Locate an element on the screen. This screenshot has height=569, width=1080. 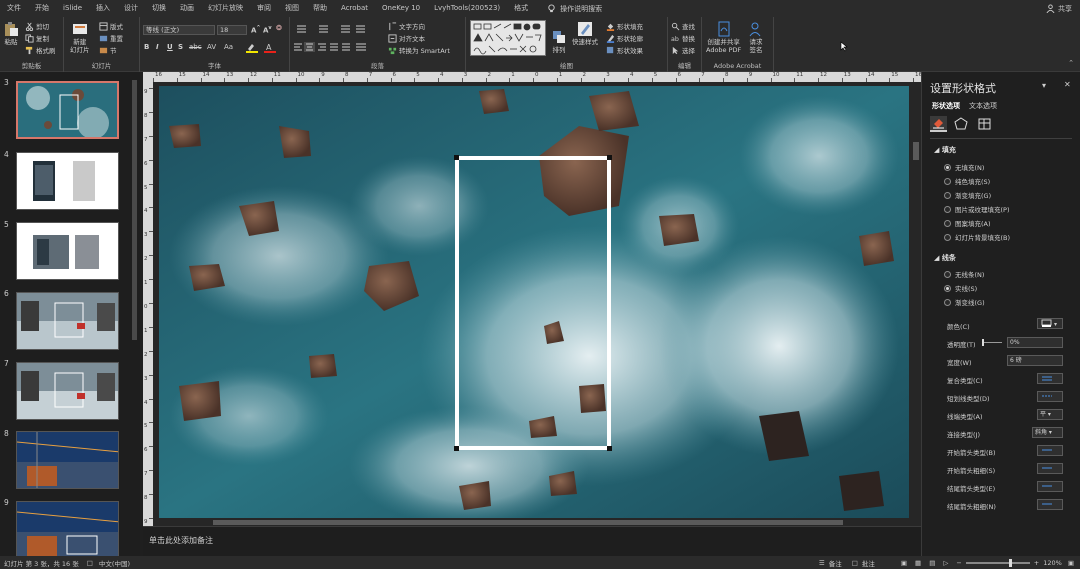
shape-outline-button: 形状轮廓 is located at coordinates (624, 38).